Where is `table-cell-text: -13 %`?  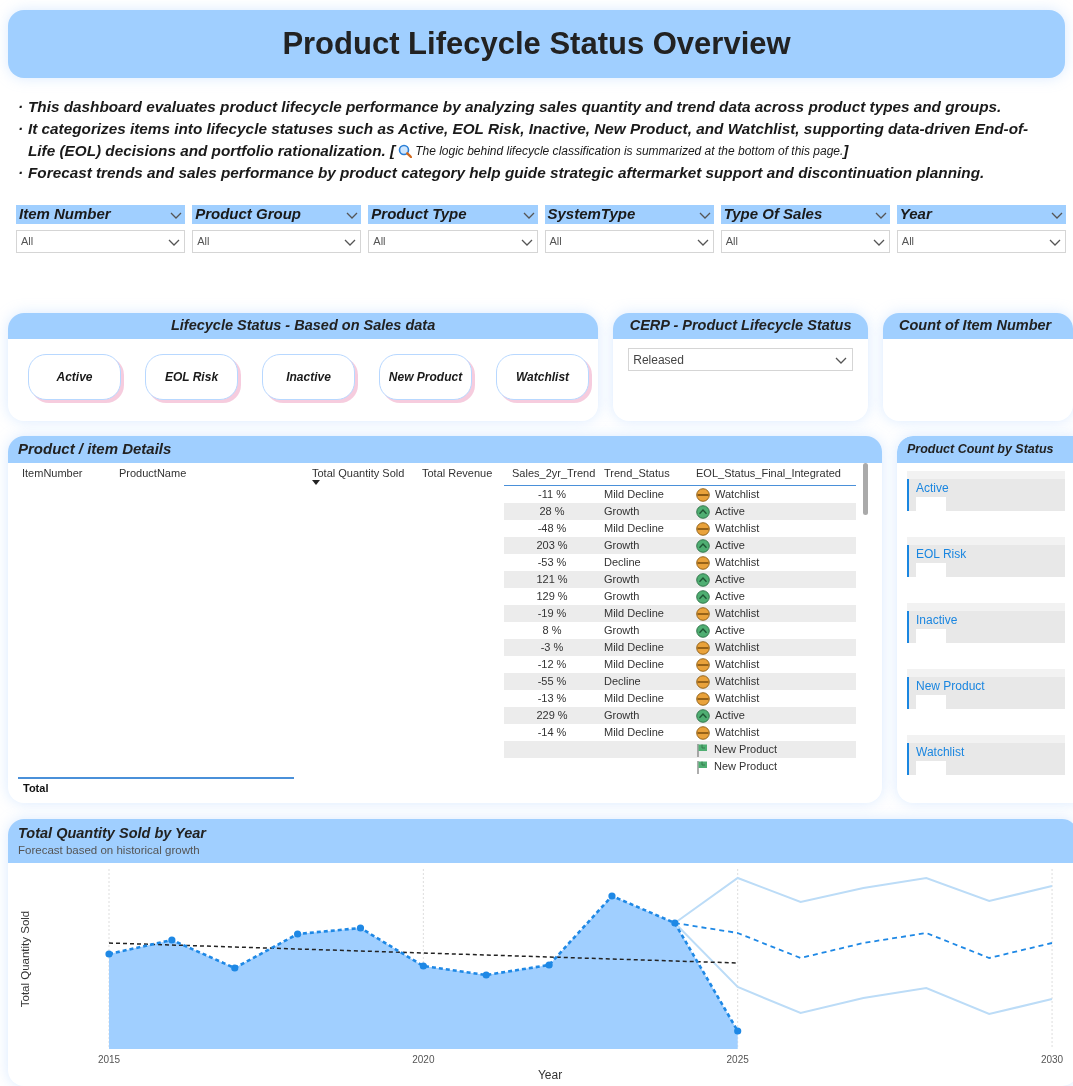
table-cell-text: -13 % is located at coordinates (552, 699).